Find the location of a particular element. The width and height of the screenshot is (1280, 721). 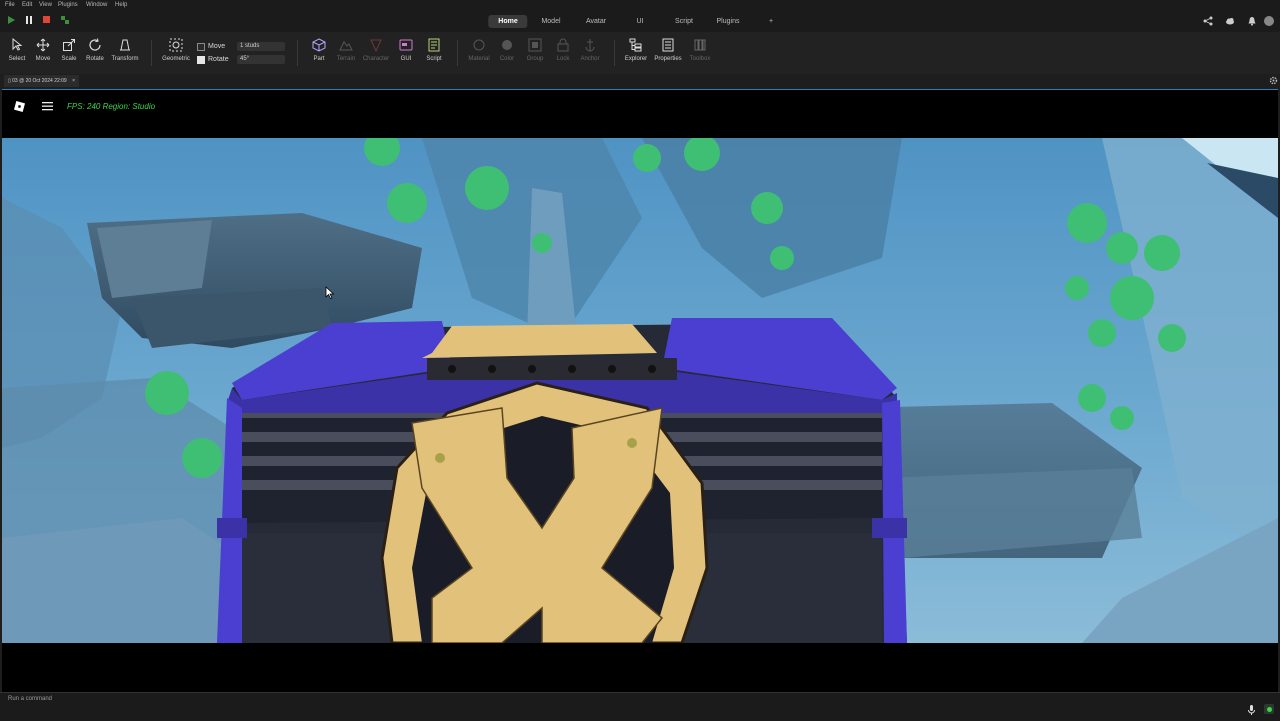

anchor-icon is located at coordinates (590, 45).